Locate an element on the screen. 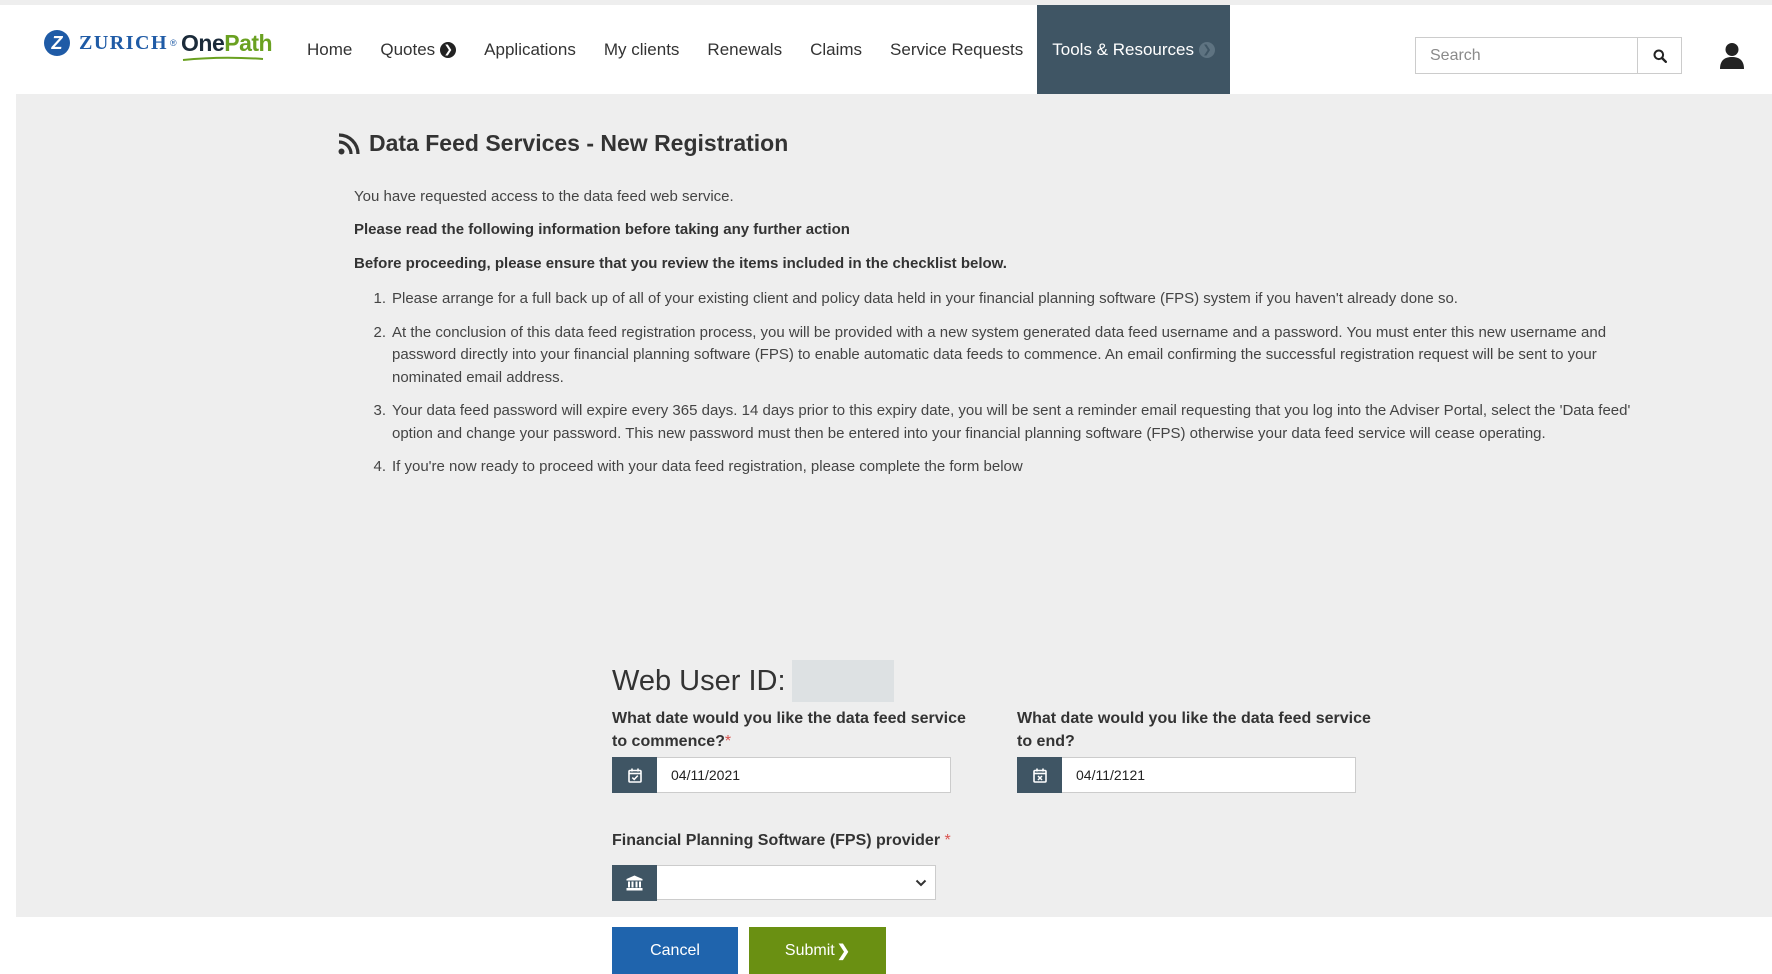 Image resolution: width=1772 pixels, height=974 pixels. onepath-logo: OnePath is located at coordinates (227, 45).